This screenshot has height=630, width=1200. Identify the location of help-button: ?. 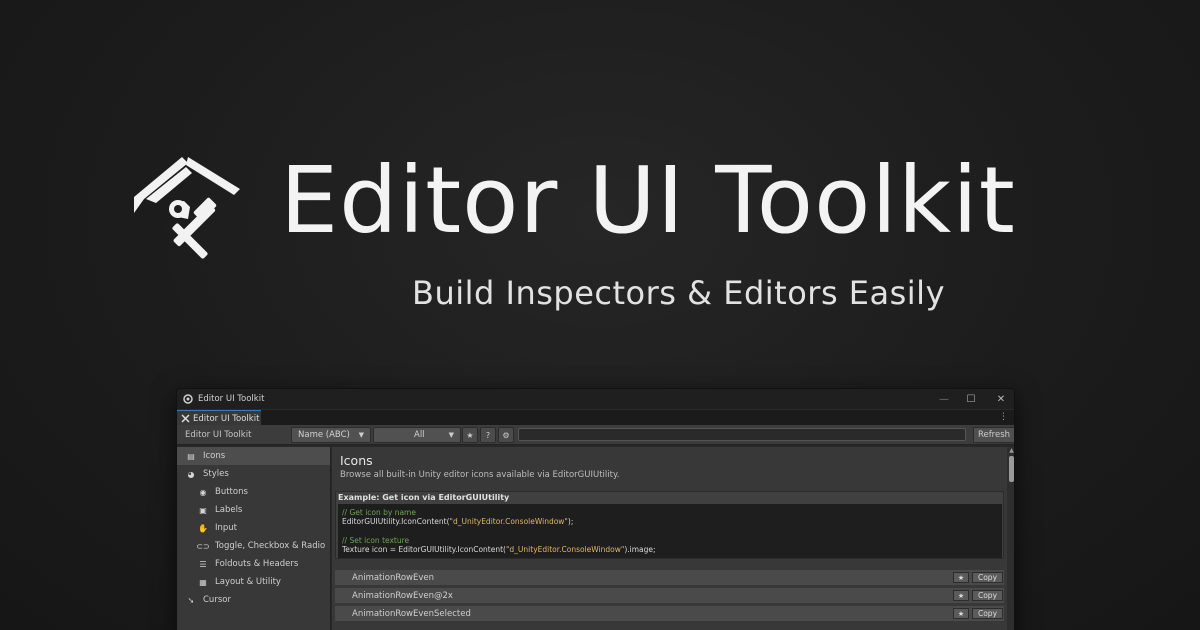
(488, 435).